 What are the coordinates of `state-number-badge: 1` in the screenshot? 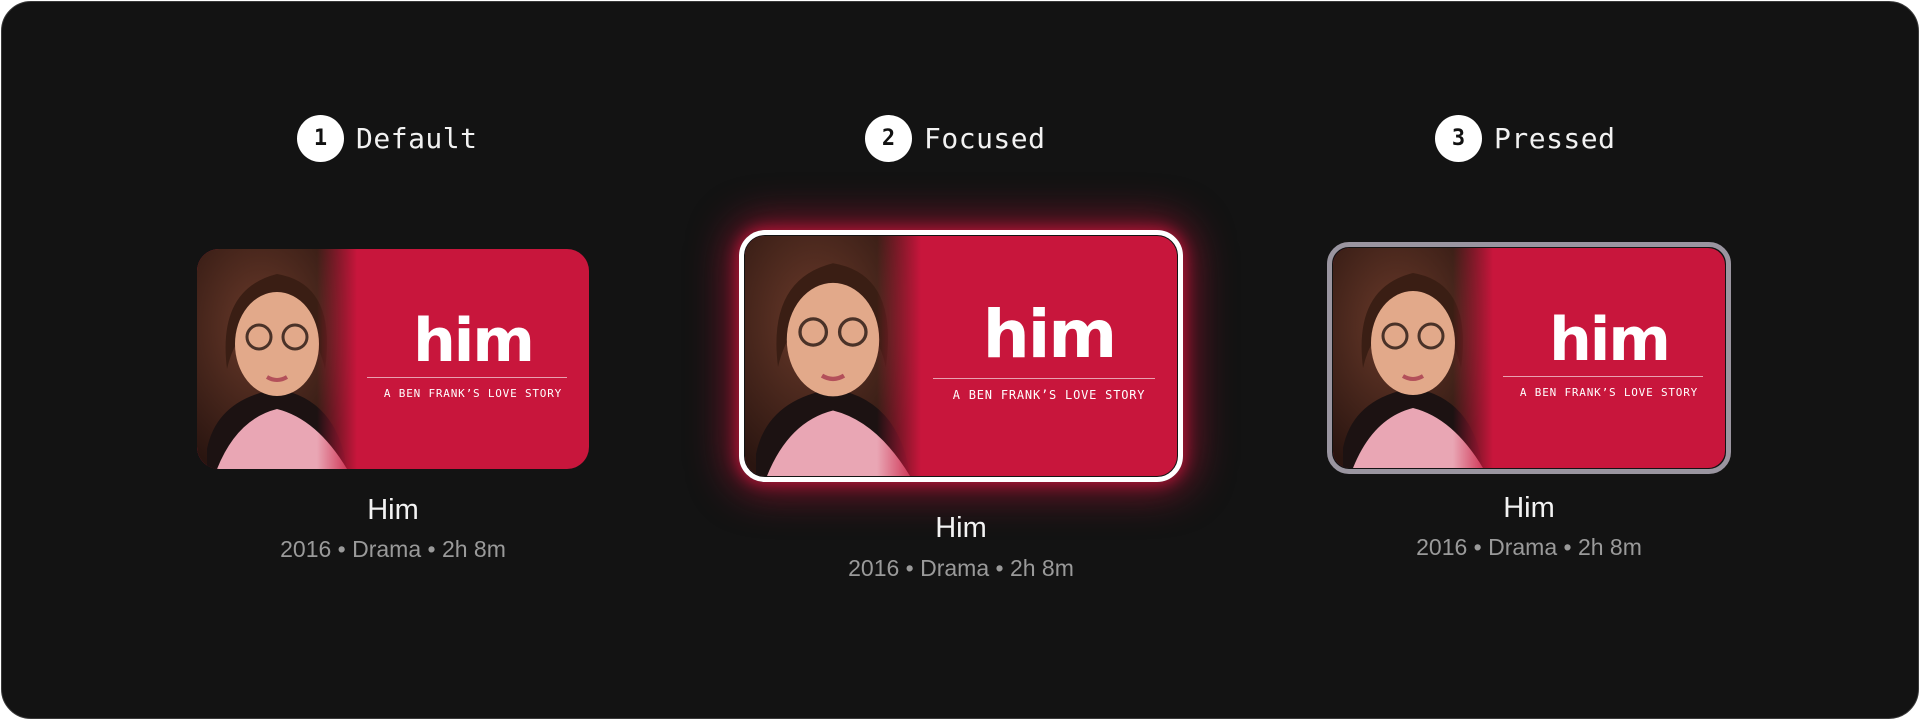 It's located at (320, 138).